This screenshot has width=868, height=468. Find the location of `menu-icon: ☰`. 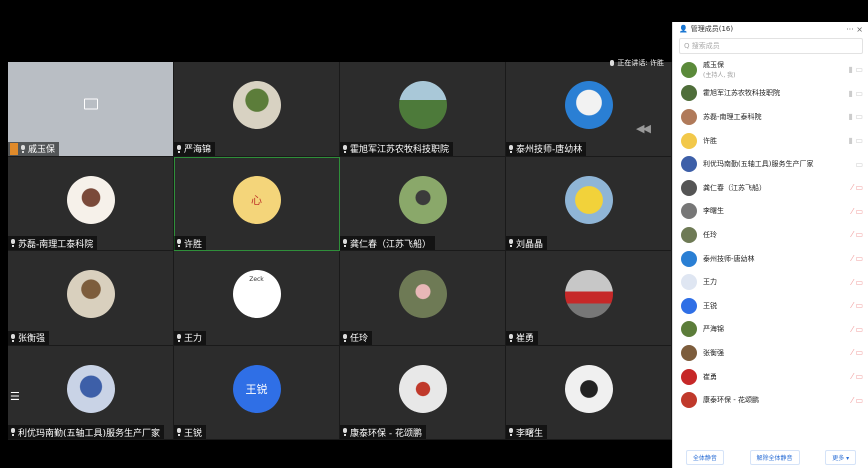

menu-icon: ☰ is located at coordinates (17, 397).